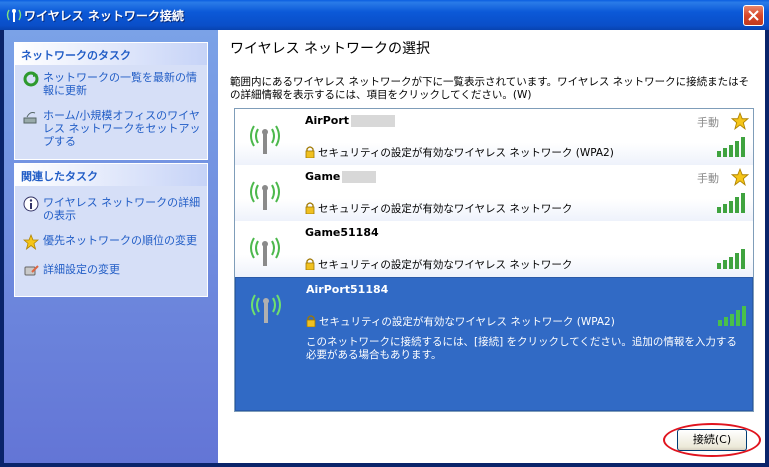 This screenshot has height=467, width=769. I want to click on settings-icon, so click(31, 270).